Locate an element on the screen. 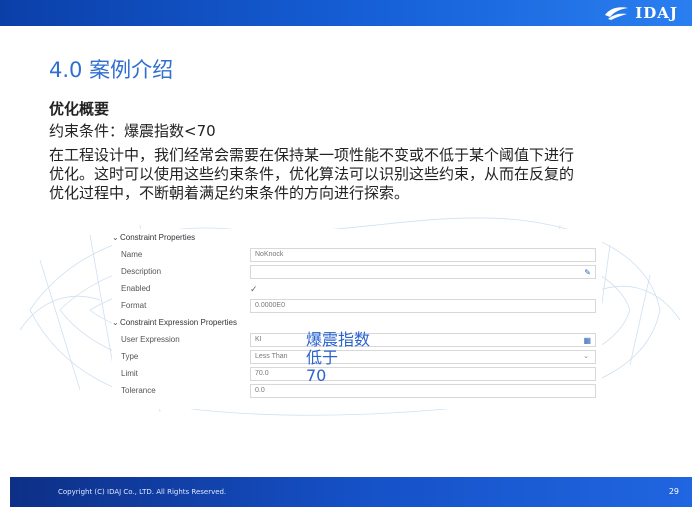 This screenshot has width=692, height=507. edit-icon: ✎ is located at coordinates (587, 273).